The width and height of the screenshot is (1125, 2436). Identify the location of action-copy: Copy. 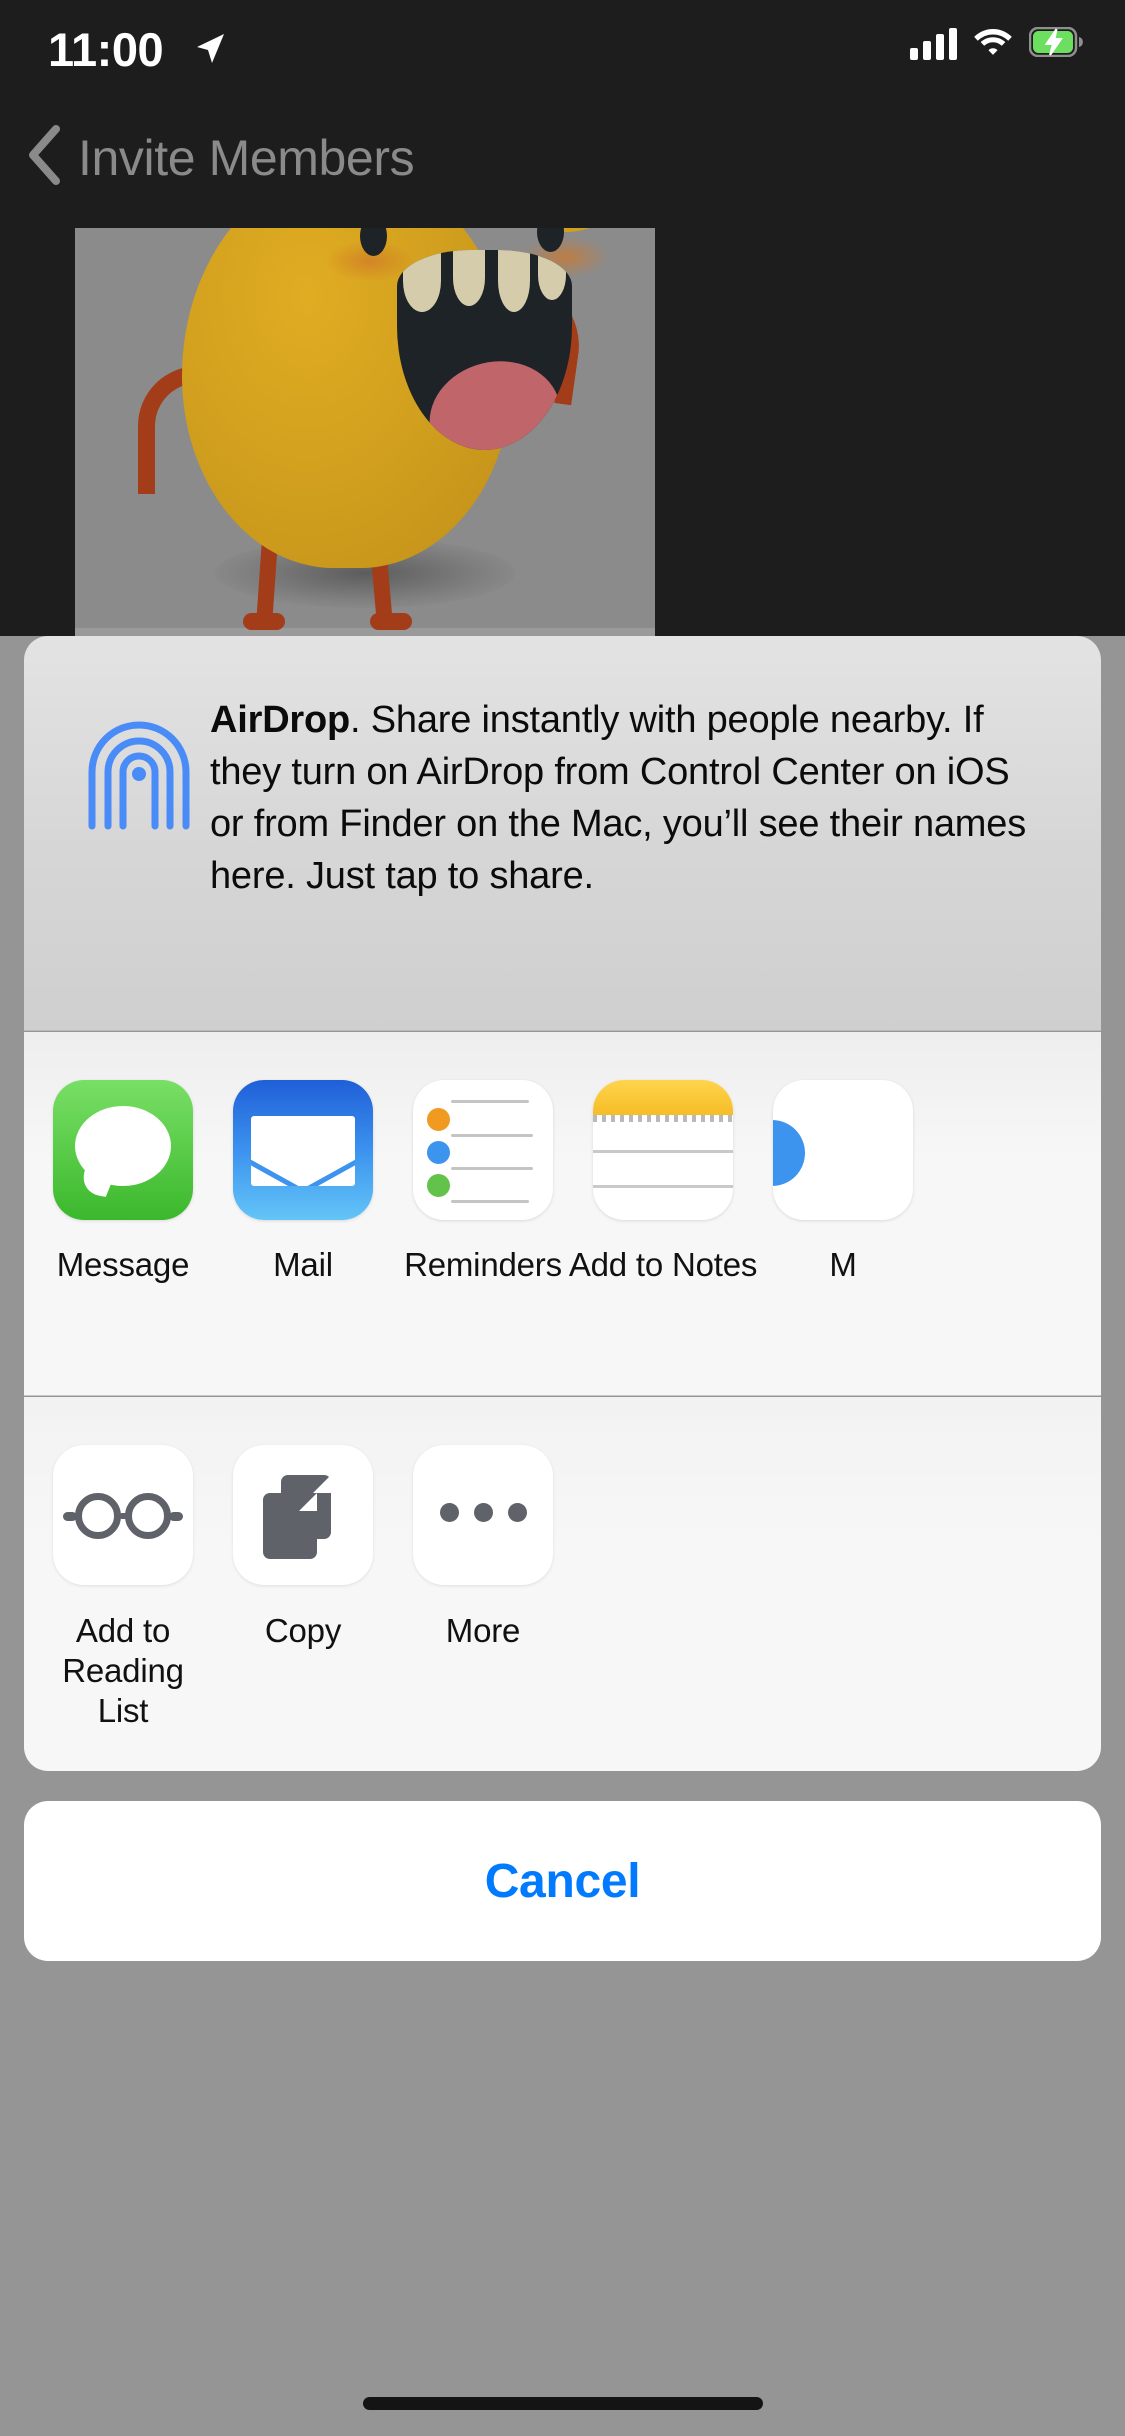
(303, 1564).